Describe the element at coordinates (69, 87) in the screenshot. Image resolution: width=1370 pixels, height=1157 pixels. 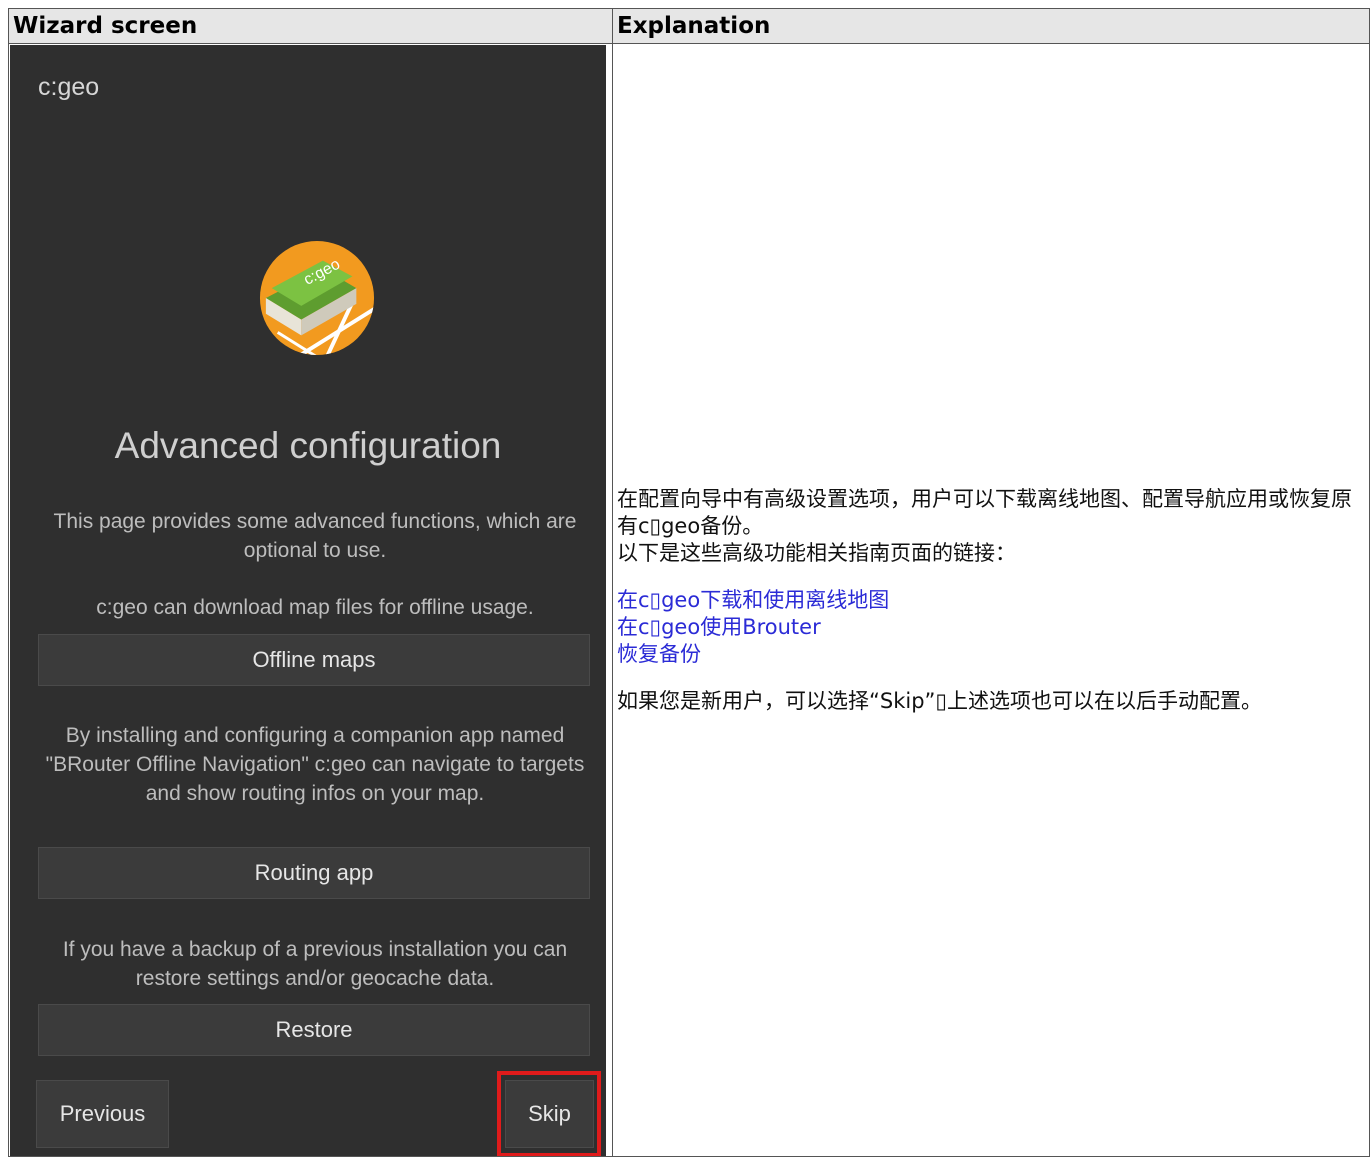
I see `app-title: c:geo` at that location.